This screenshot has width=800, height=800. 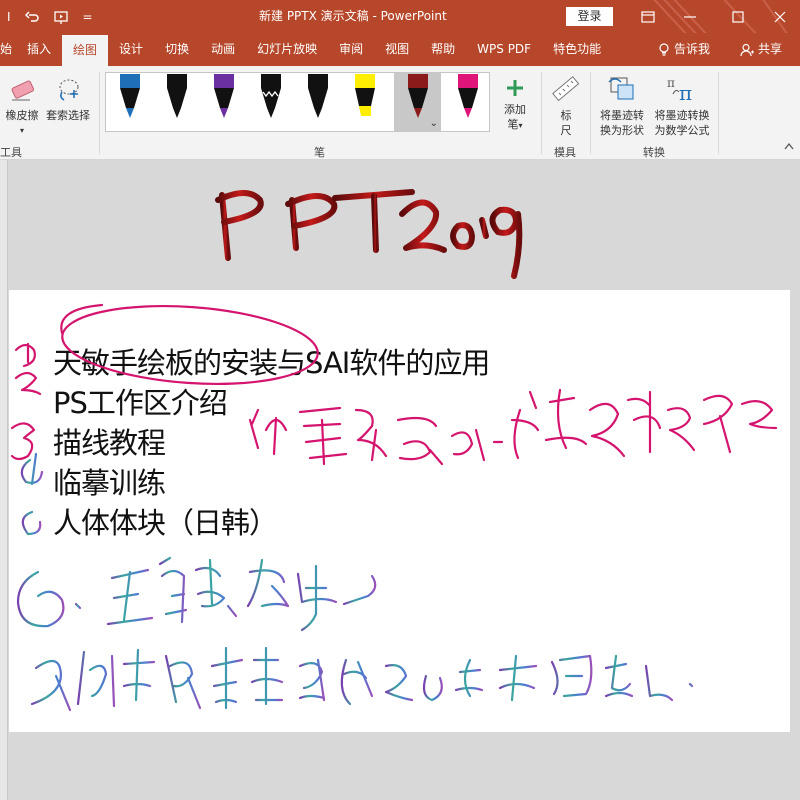 What do you see at coordinates (566, 89) in the screenshot?
I see `ruler-icon` at bounding box center [566, 89].